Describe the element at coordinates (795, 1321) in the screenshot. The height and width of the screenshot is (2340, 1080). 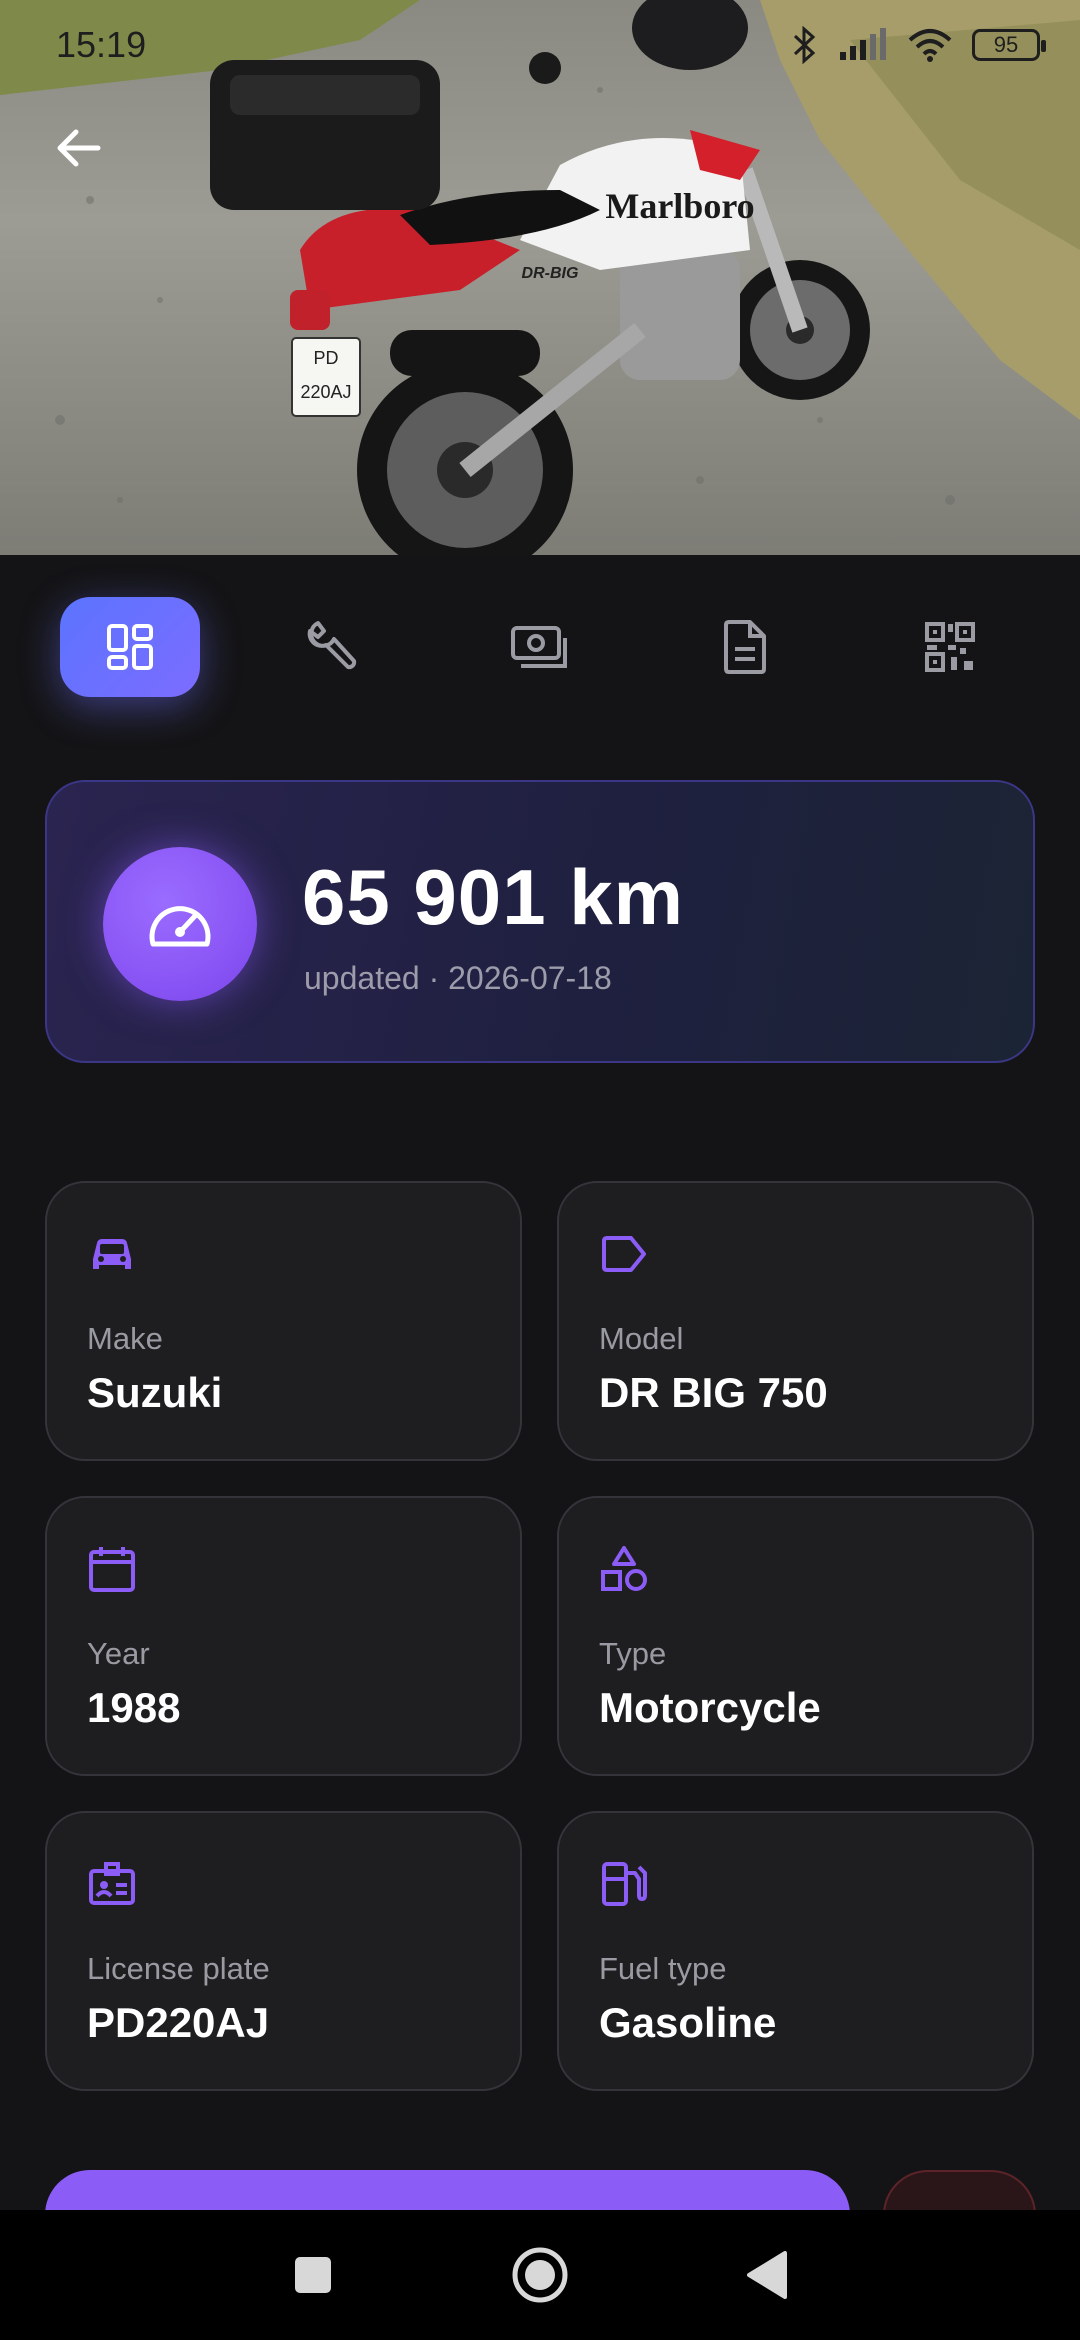
I see `model-card: Model DR BIG 750` at that location.